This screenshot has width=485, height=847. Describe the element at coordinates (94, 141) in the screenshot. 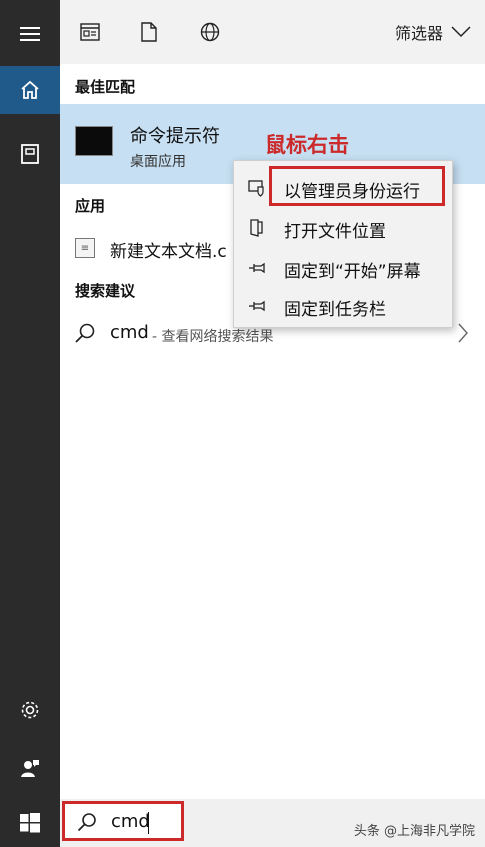

I see `command-prompt-icon` at that location.